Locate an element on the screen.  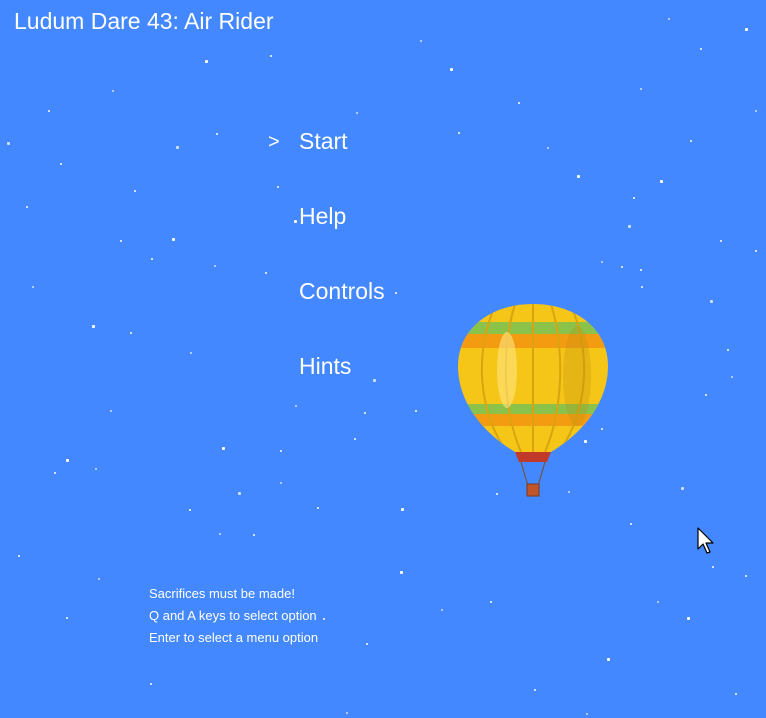
instruction-line-enter: Enter to select a menu option is located at coordinates (234, 637).